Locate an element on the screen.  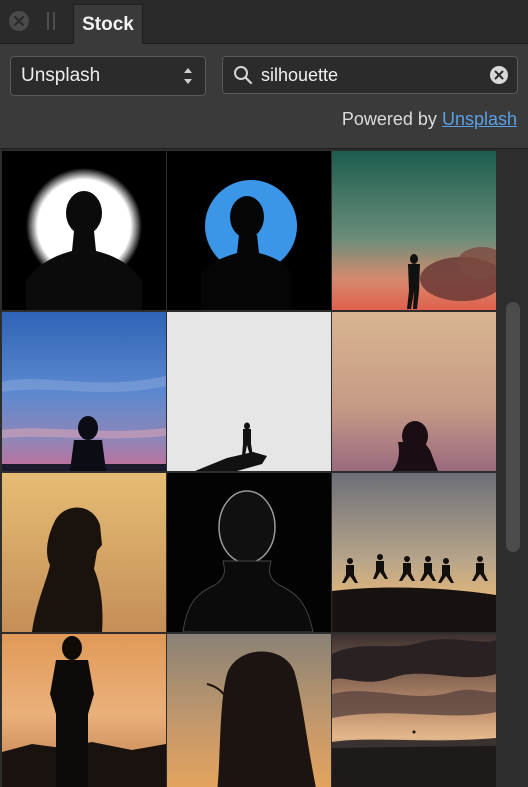
close-icon is located at coordinates (19, 21).